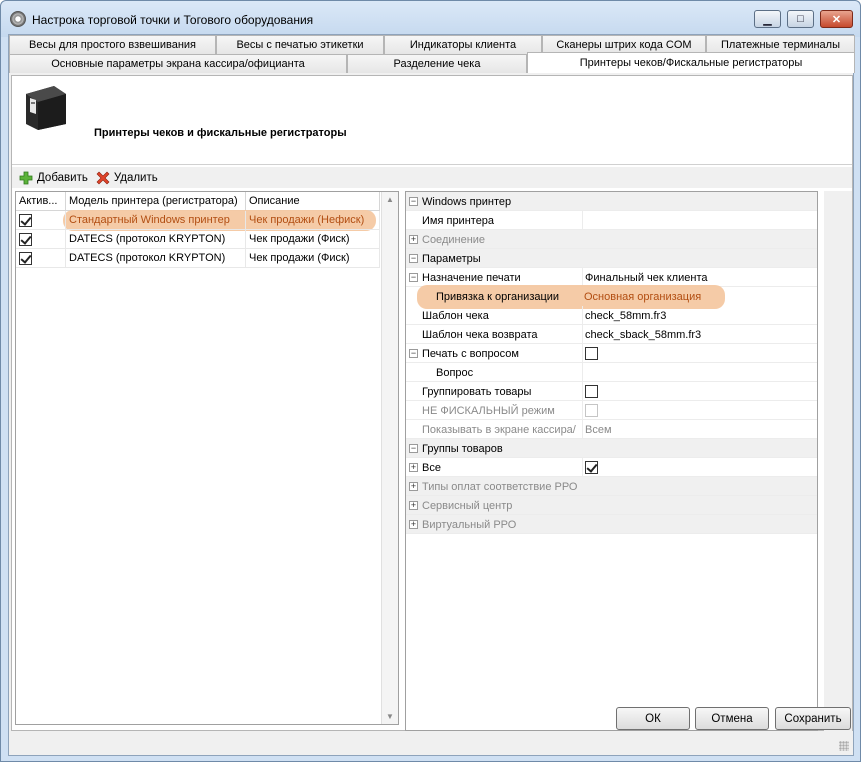 This screenshot has width=861, height=762. I want to click on print-with-question-value, so click(699, 353).